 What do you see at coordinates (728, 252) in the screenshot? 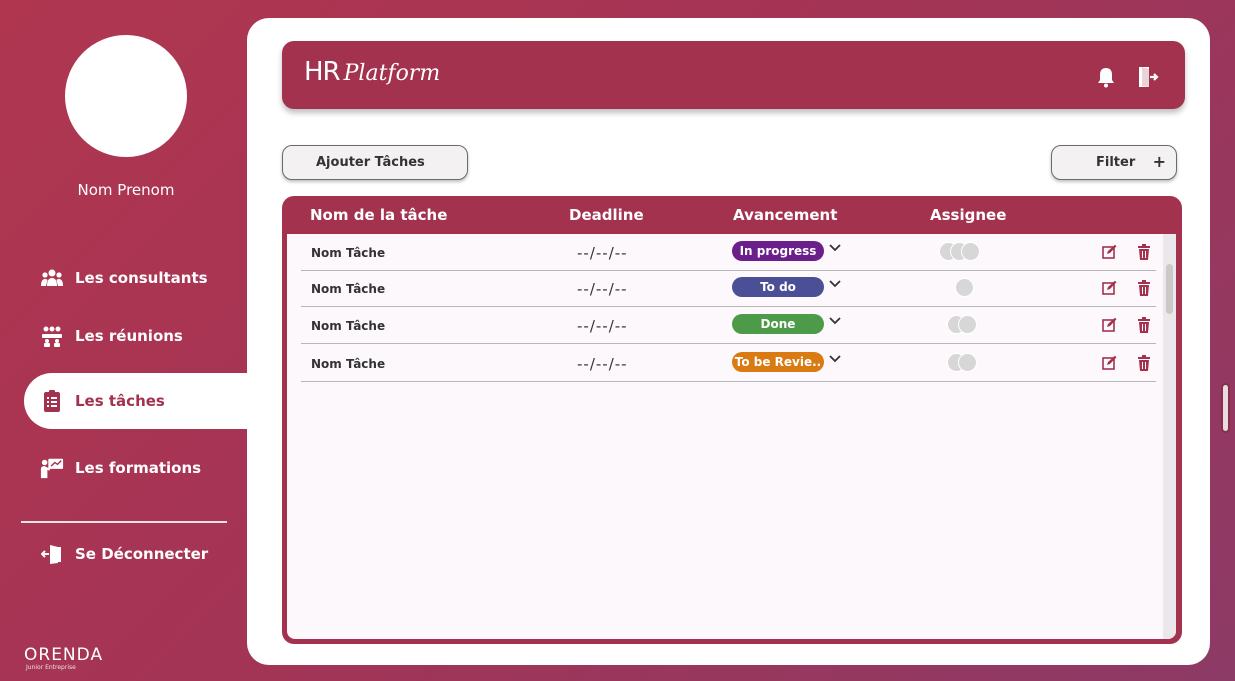
I see `table-row: Nom Tâche --/--/-- In progress` at bounding box center [728, 252].